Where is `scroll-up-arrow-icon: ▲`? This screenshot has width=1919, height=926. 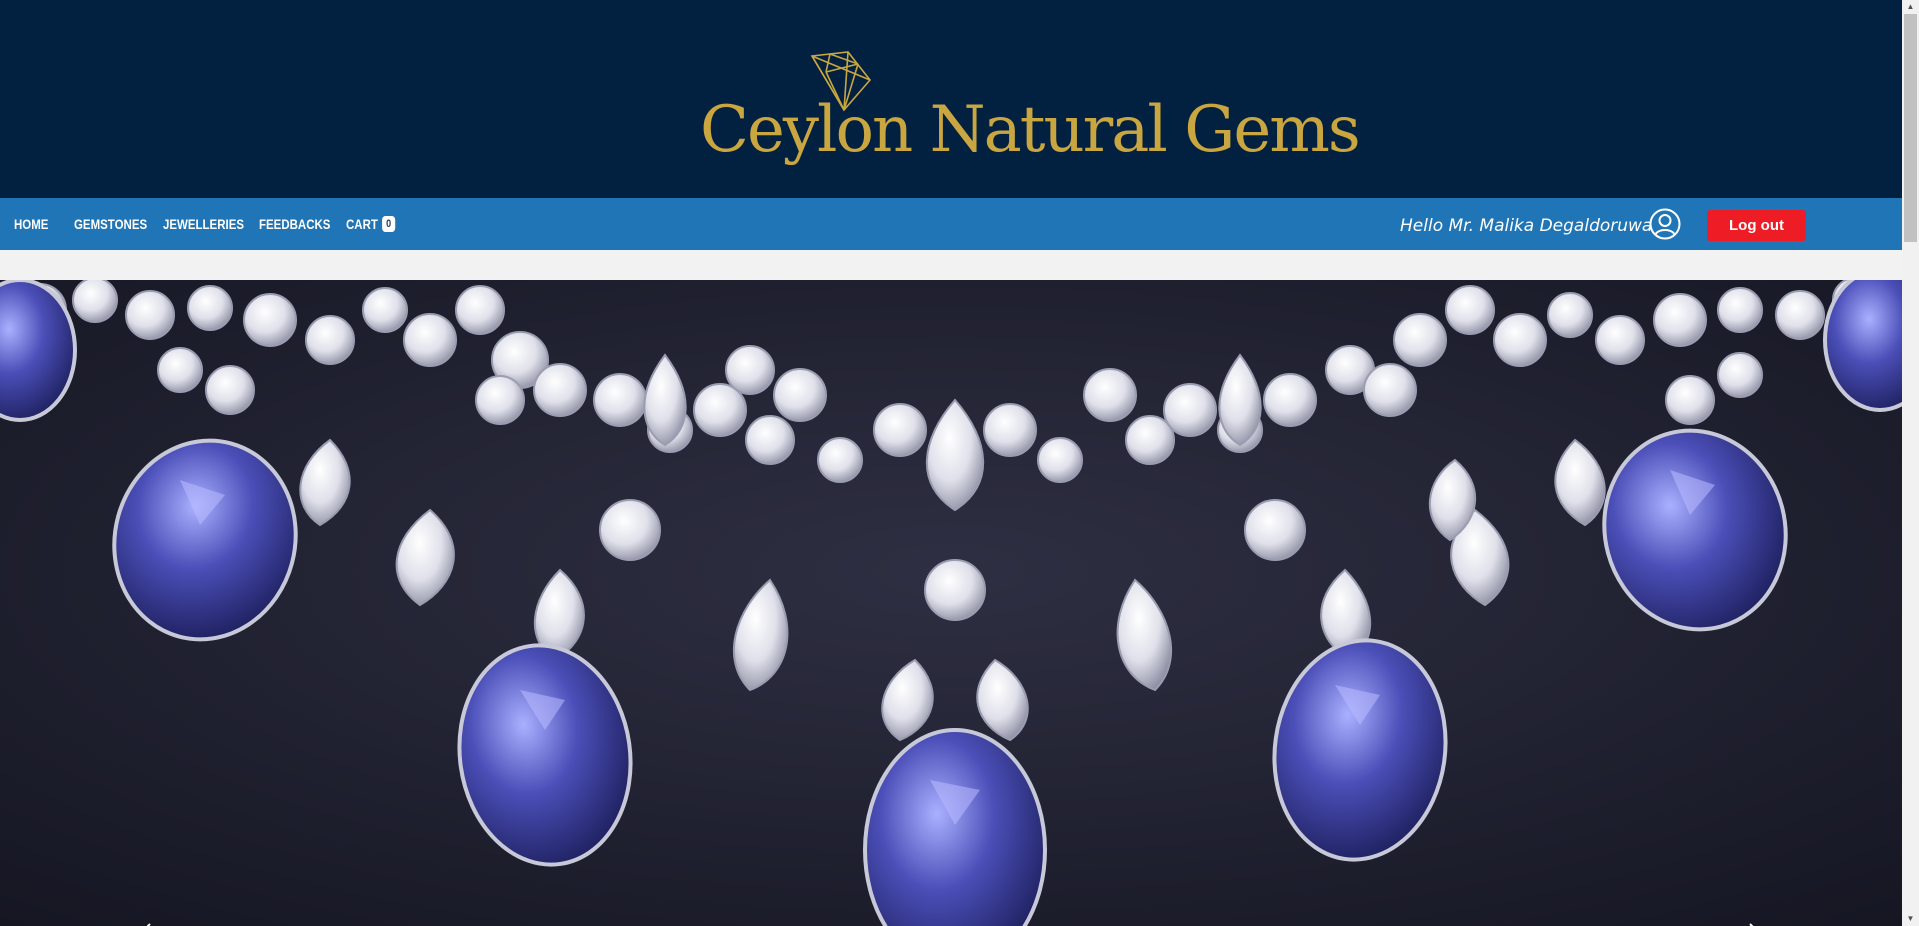 scroll-up-arrow-icon: ▲ is located at coordinates (1910, 7).